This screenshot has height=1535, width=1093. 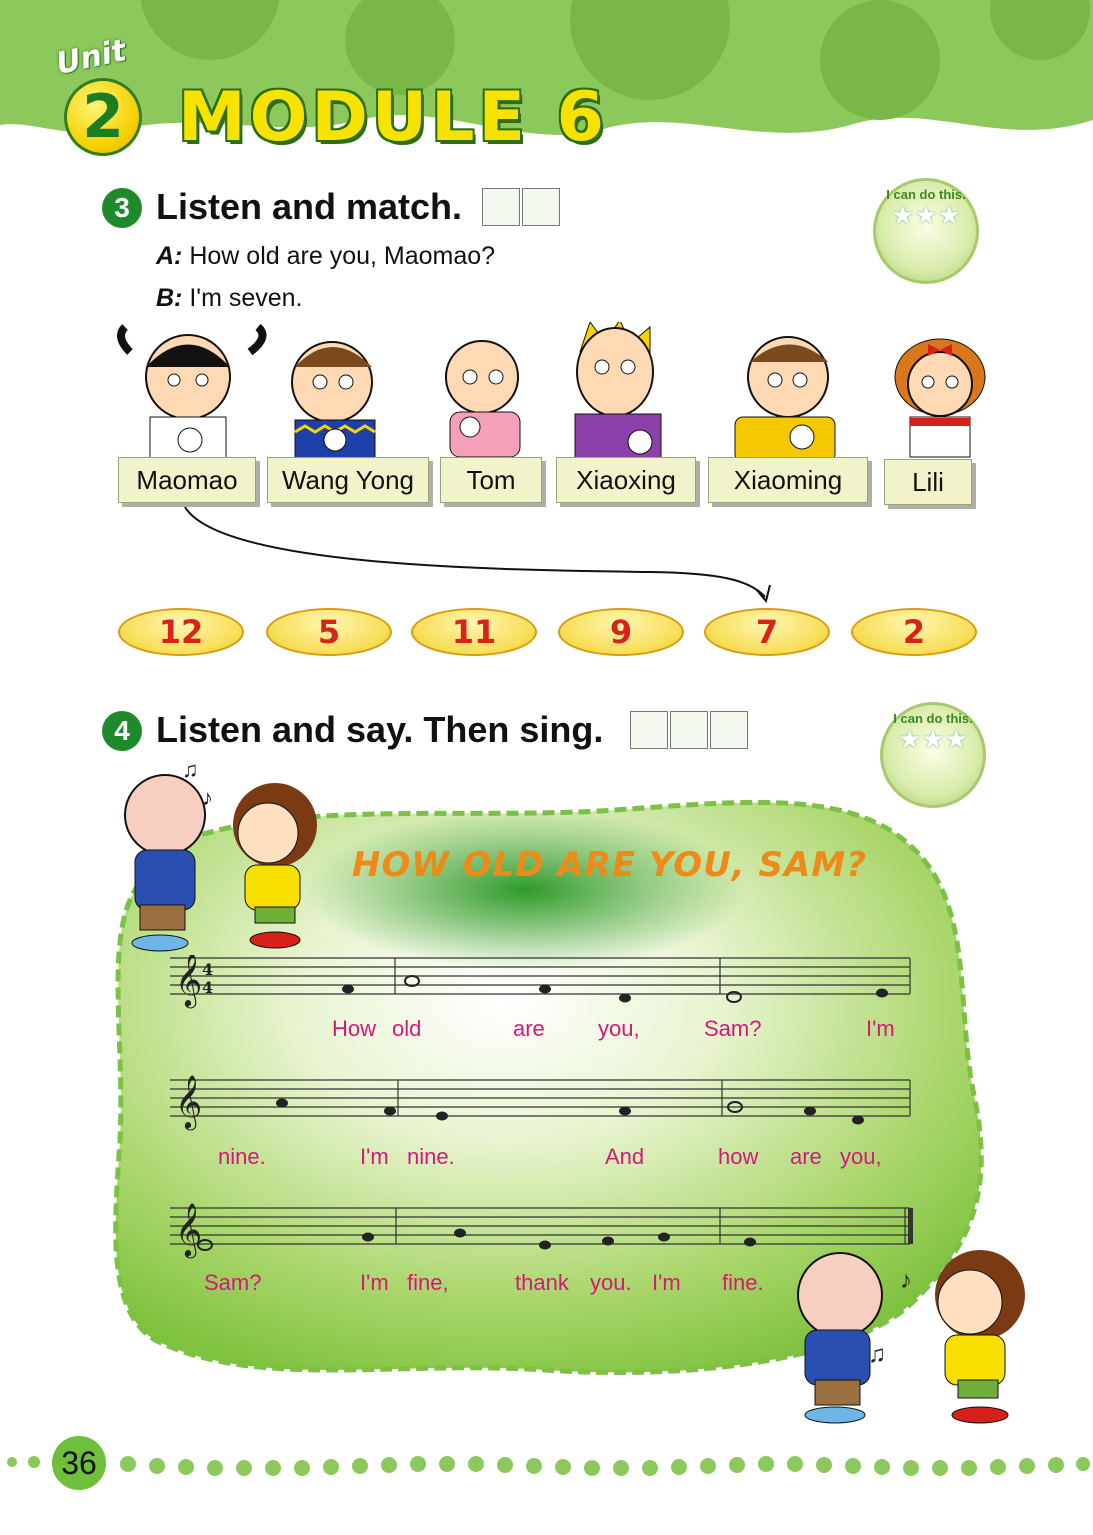 I want to click on age-option-9: 9, so click(x=621, y=632).